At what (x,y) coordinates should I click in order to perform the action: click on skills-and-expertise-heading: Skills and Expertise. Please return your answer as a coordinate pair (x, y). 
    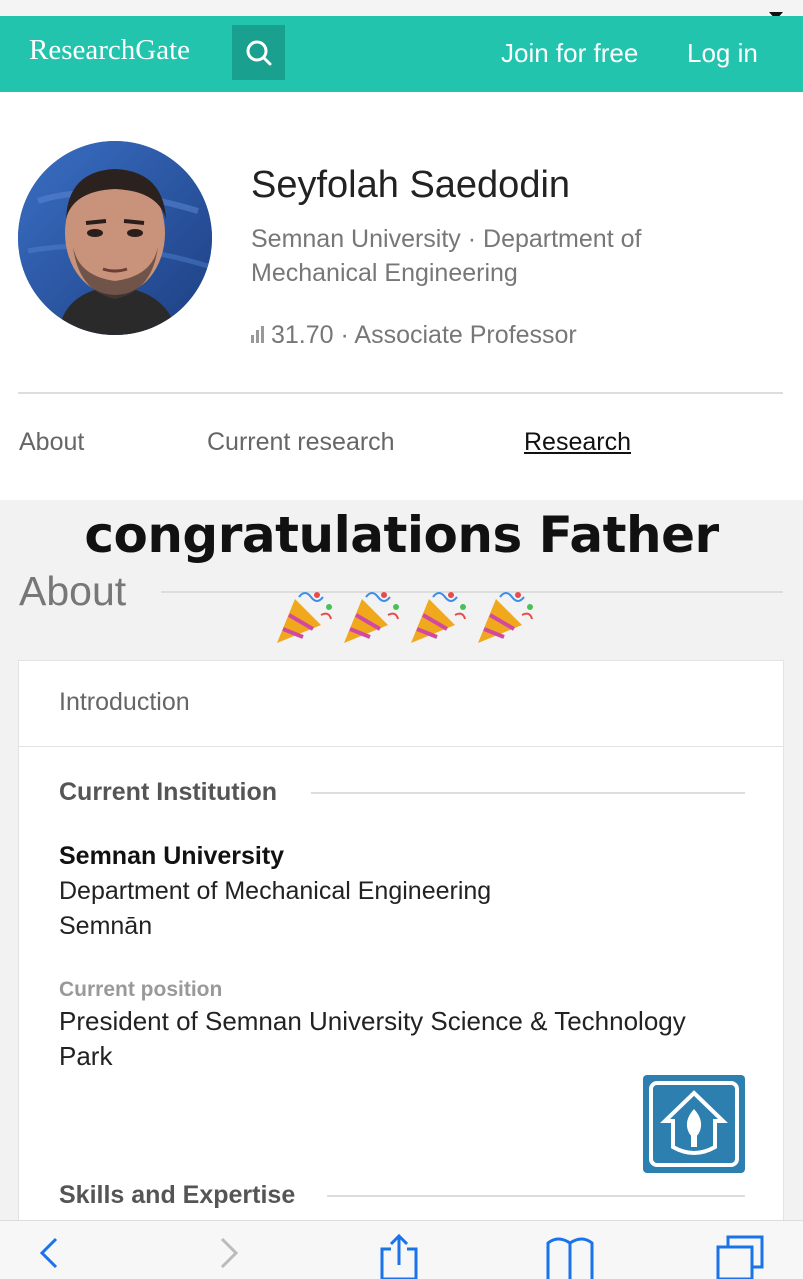
    Looking at the image, I should click on (177, 1195).